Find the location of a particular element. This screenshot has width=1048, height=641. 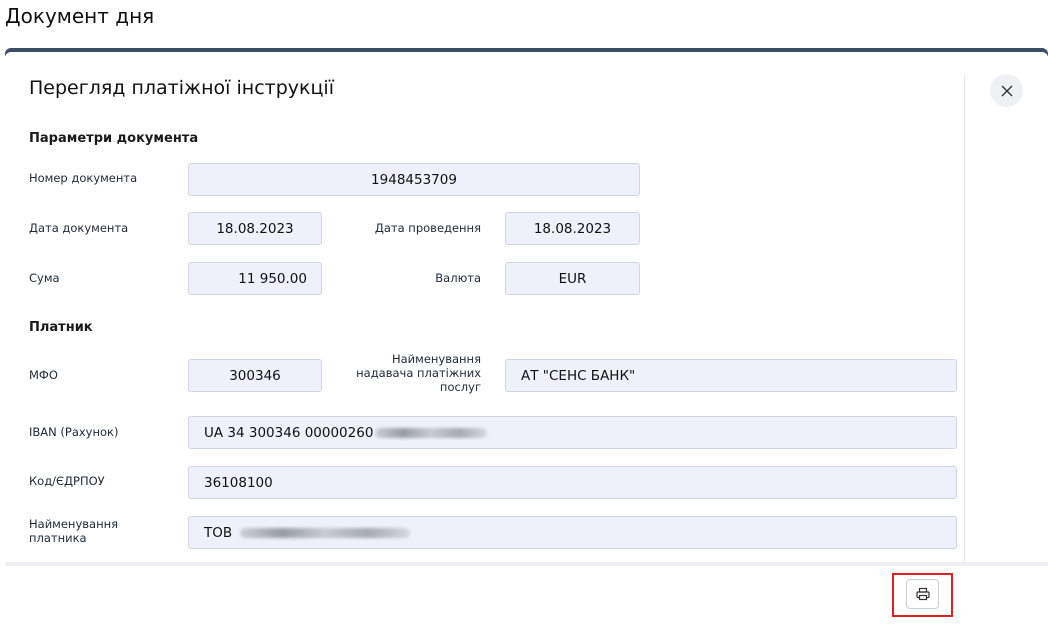

close-icon is located at coordinates (1006, 90).